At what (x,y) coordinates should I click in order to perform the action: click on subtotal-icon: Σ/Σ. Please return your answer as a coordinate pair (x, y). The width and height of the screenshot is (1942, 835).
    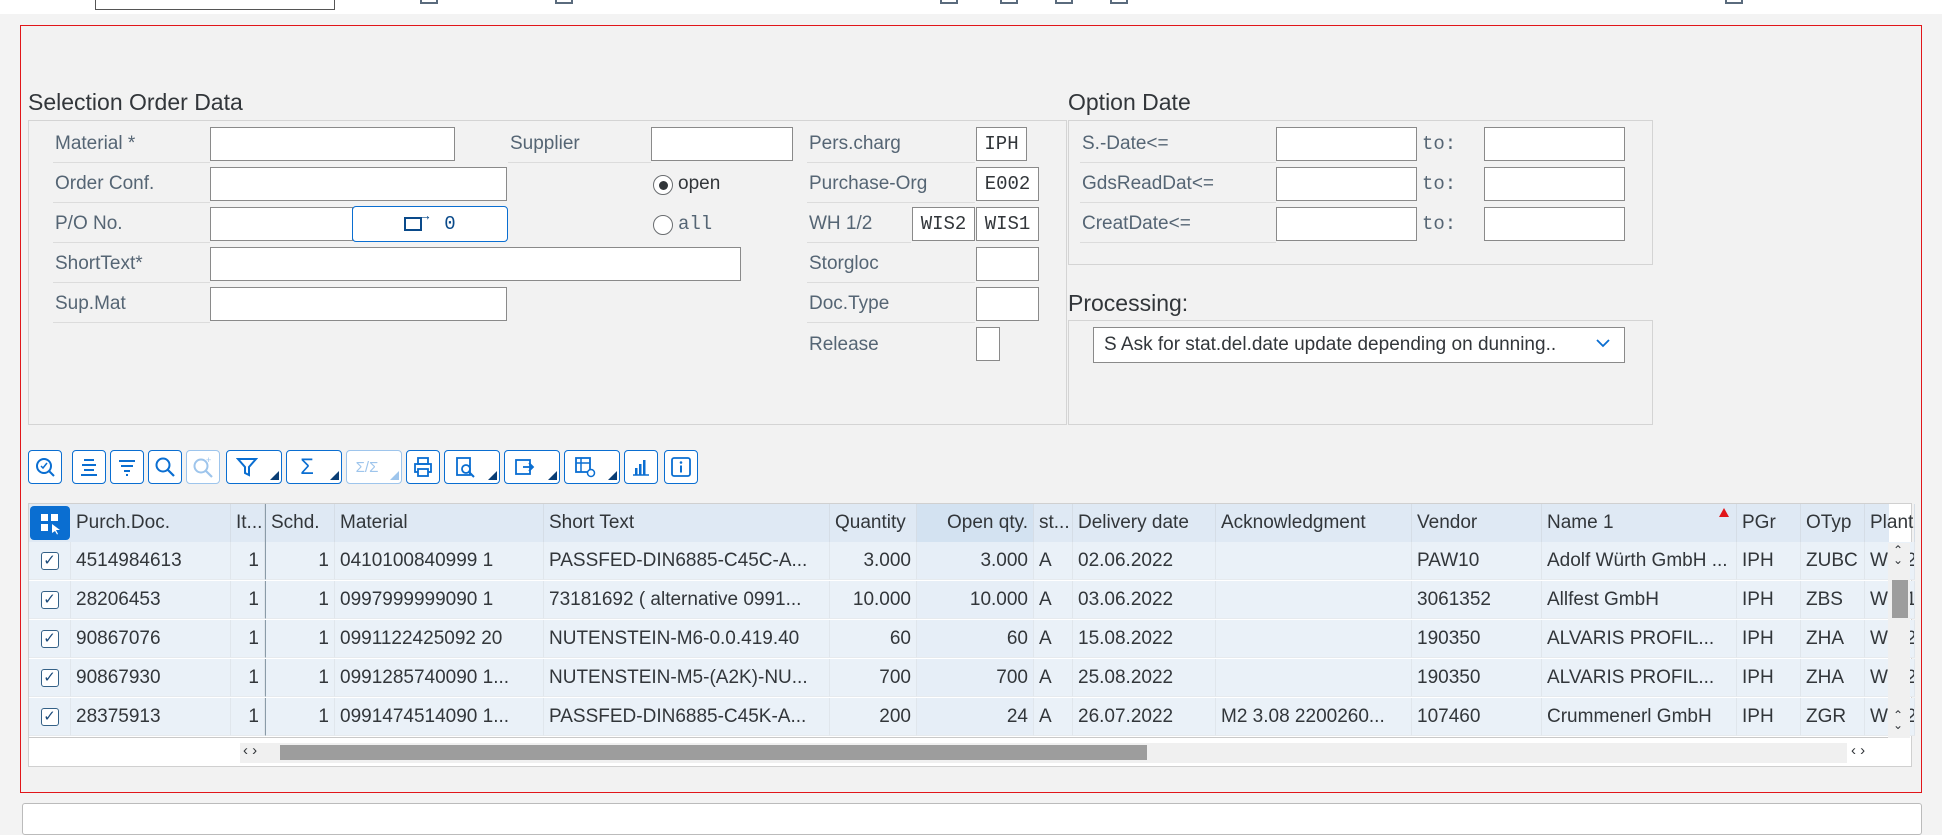
    Looking at the image, I should click on (374, 467).